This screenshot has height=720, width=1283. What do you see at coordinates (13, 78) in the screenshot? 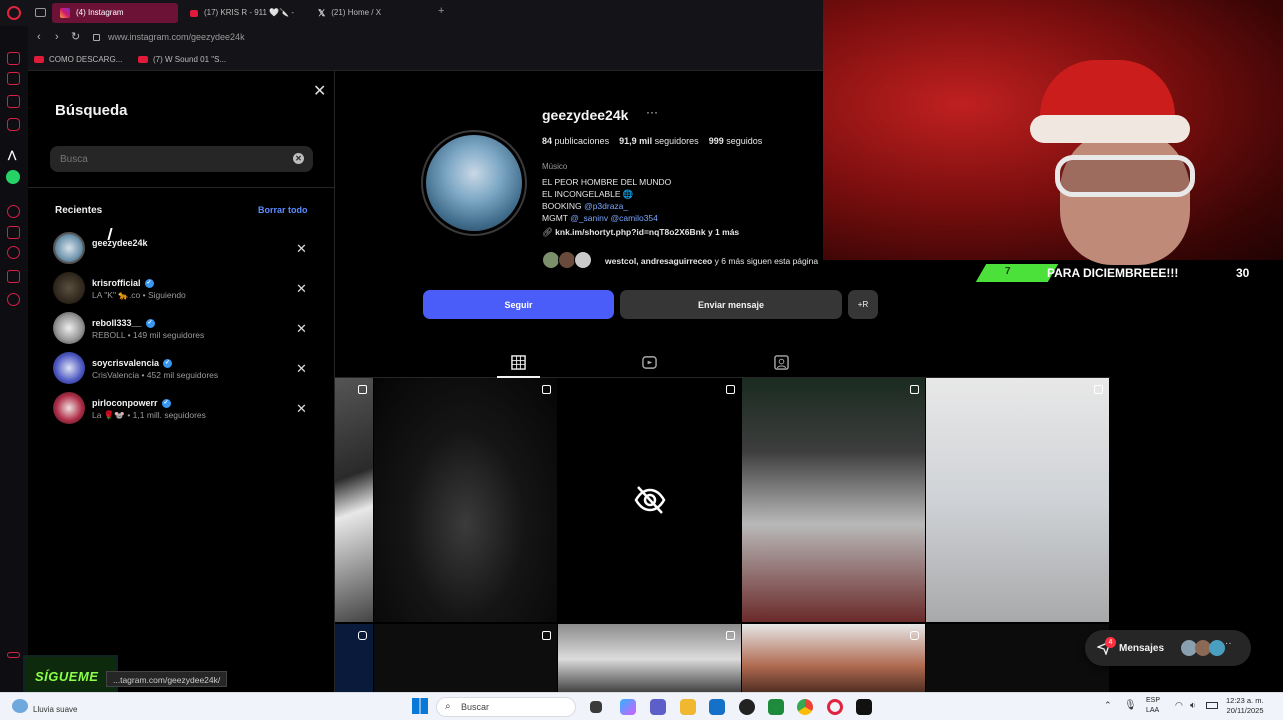
I see `extensions-icon` at bounding box center [13, 78].